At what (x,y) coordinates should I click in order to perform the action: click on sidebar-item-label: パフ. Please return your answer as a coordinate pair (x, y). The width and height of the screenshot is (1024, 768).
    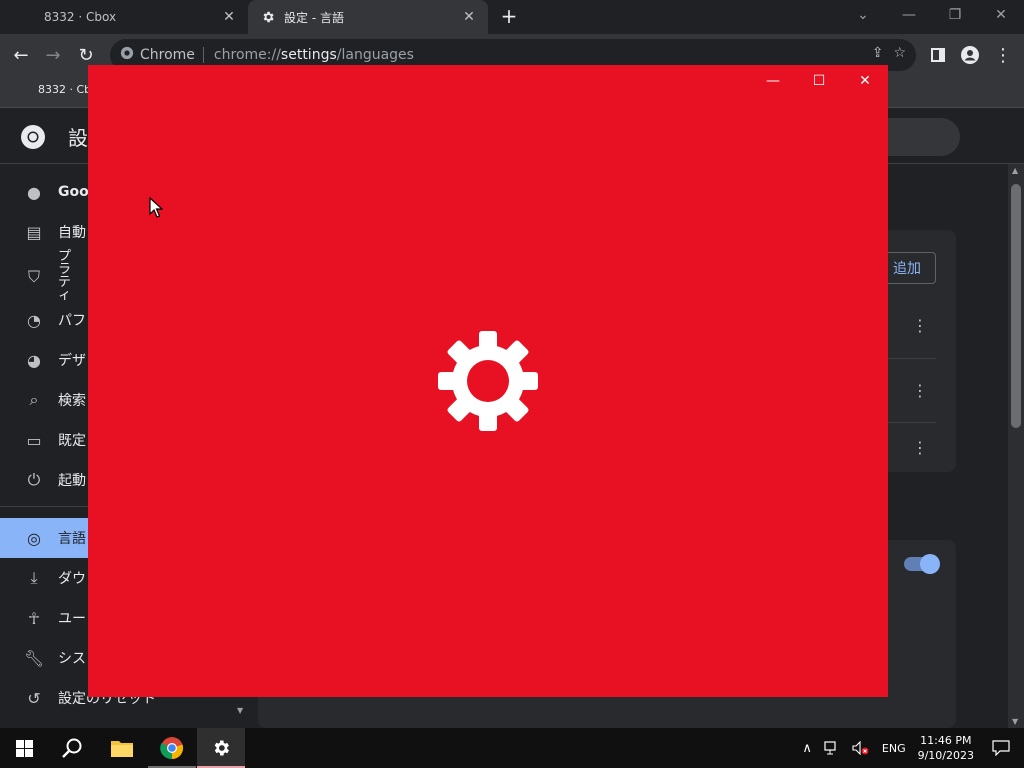
    Looking at the image, I should click on (72, 321).